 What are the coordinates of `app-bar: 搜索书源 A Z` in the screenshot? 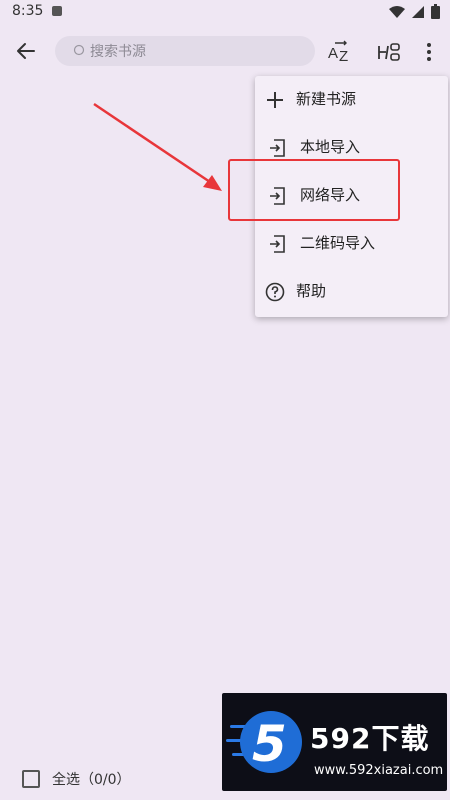 It's located at (225, 51).